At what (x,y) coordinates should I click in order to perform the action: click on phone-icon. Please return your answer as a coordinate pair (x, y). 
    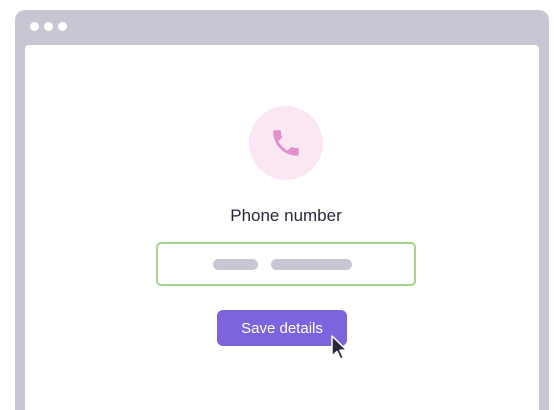
    Looking at the image, I should click on (286, 143).